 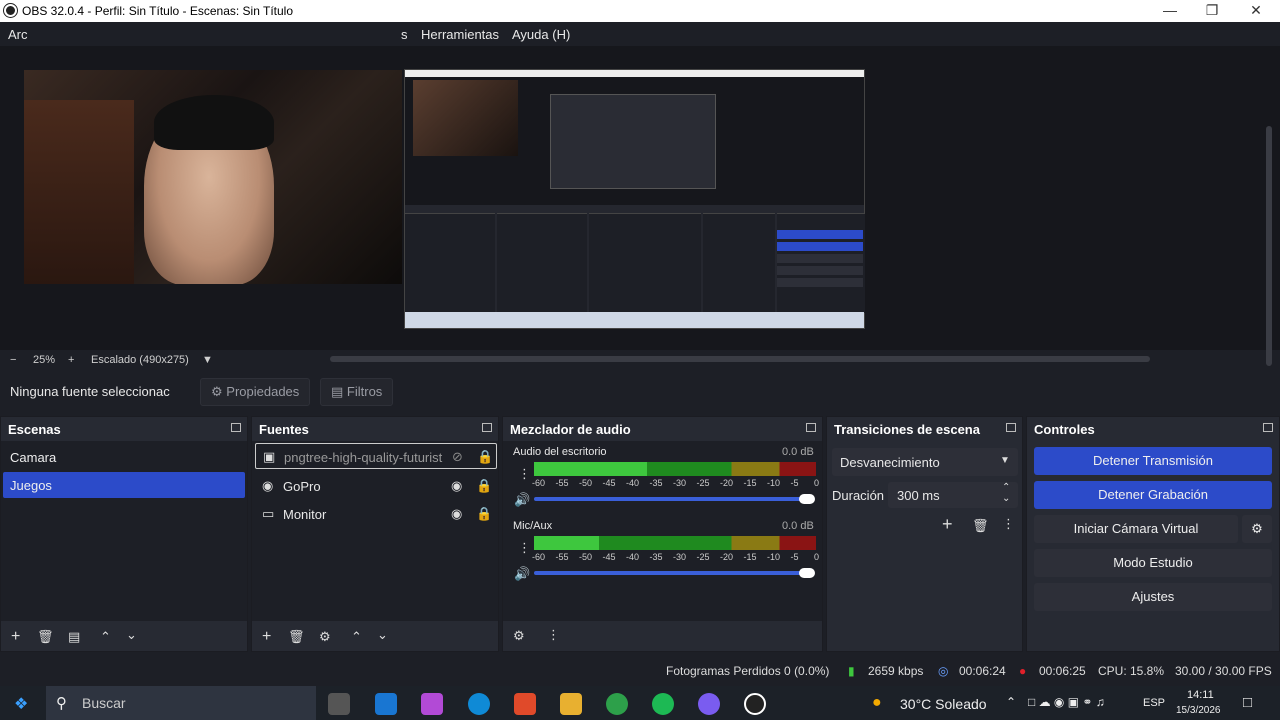 I want to click on maximize-icon: ❐, so click(x=1212, y=11).